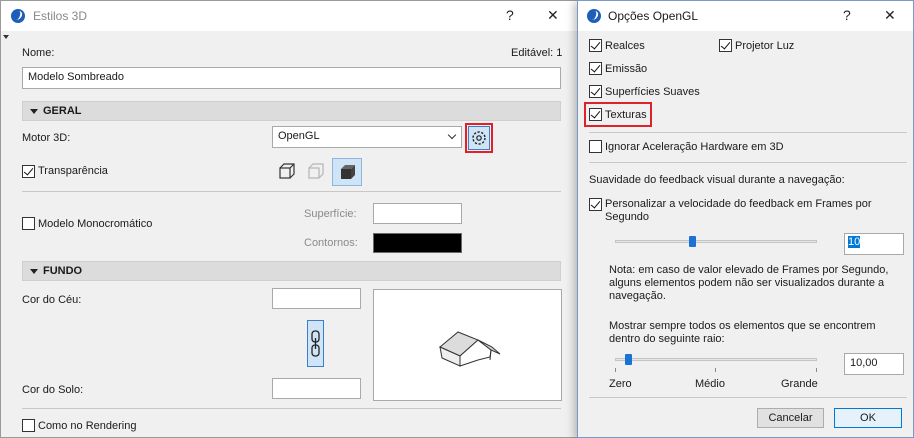 The height and width of the screenshot is (438, 914). I want to click on motor-3d-dropdown: OpenGL, so click(367, 137).